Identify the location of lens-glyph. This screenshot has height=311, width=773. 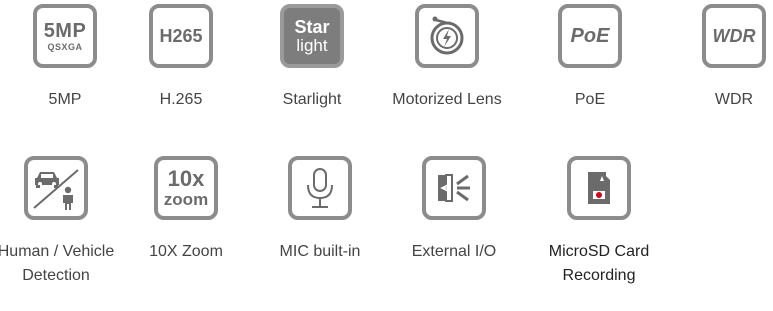
(447, 35).